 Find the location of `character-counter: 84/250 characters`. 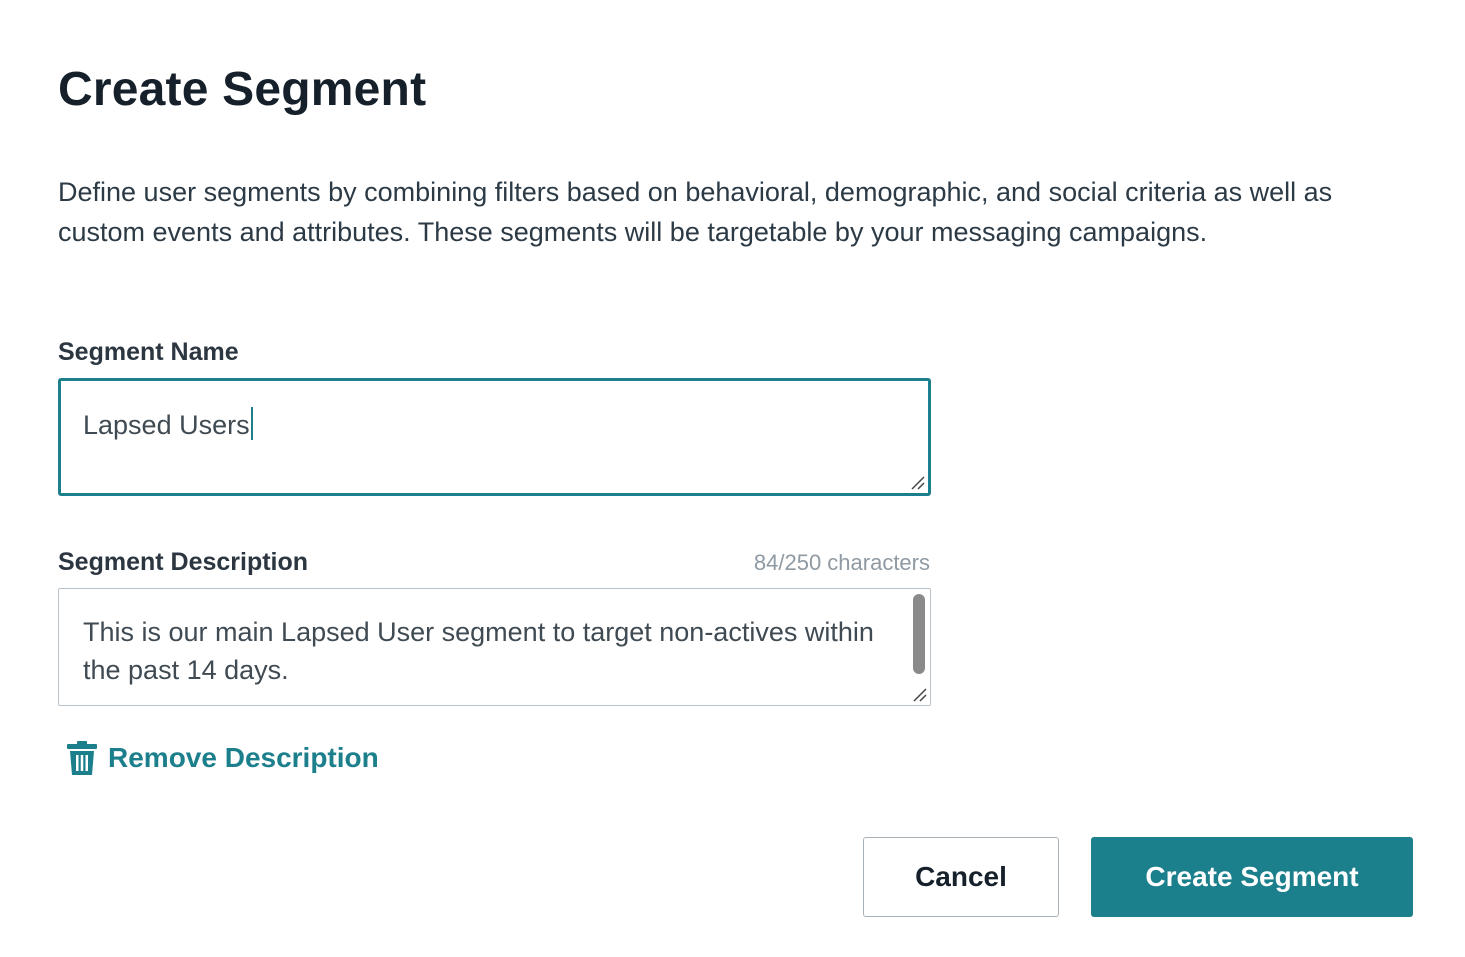

character-counter: 84/250 characters is located at coordinates (841, 562).